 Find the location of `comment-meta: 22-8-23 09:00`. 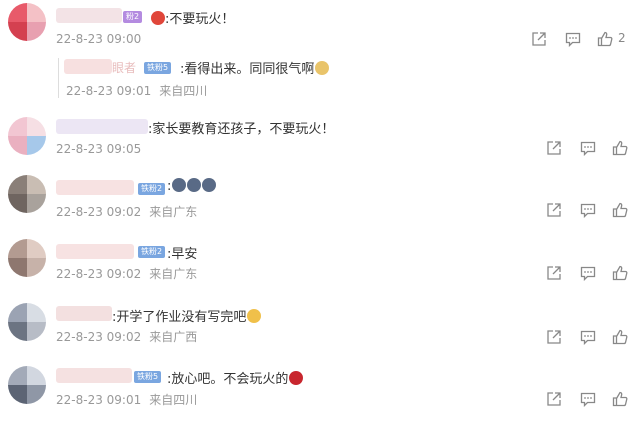

comment-meta: 22-8-23 09:00 is located at coordinates (98, 39).